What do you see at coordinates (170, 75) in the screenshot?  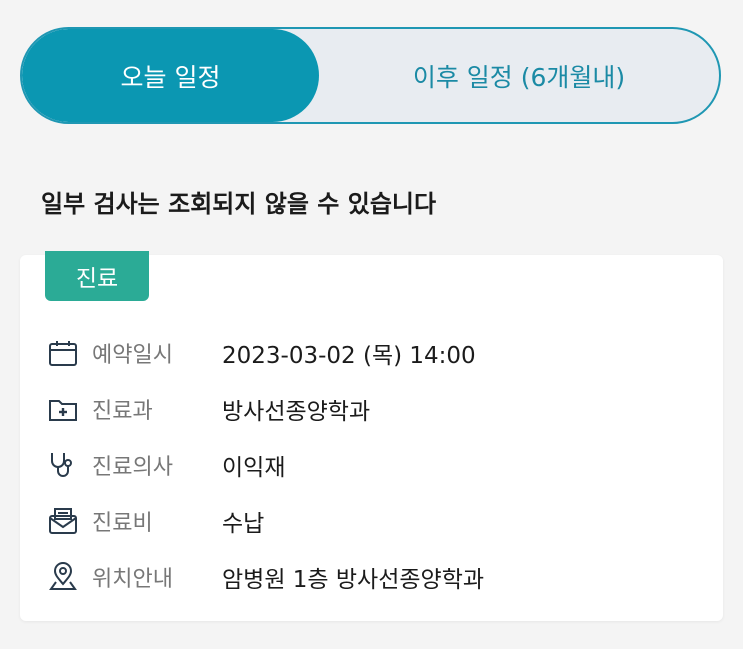 I see `tab-today-schedule: 오늘 일정` at bounding box center [170, 75].